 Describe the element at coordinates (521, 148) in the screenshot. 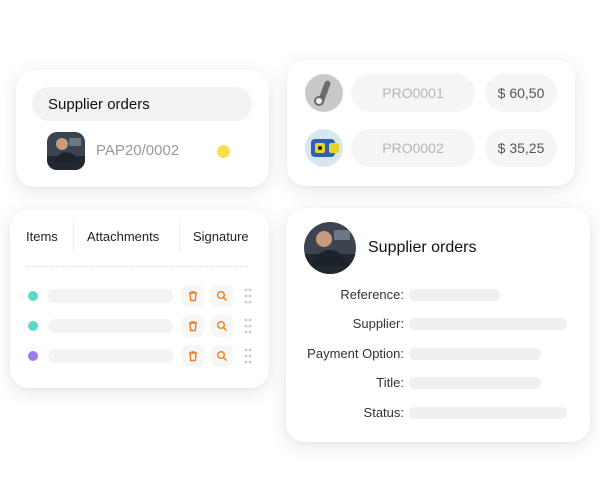

I see `product-price: $ 35,25` at that location.